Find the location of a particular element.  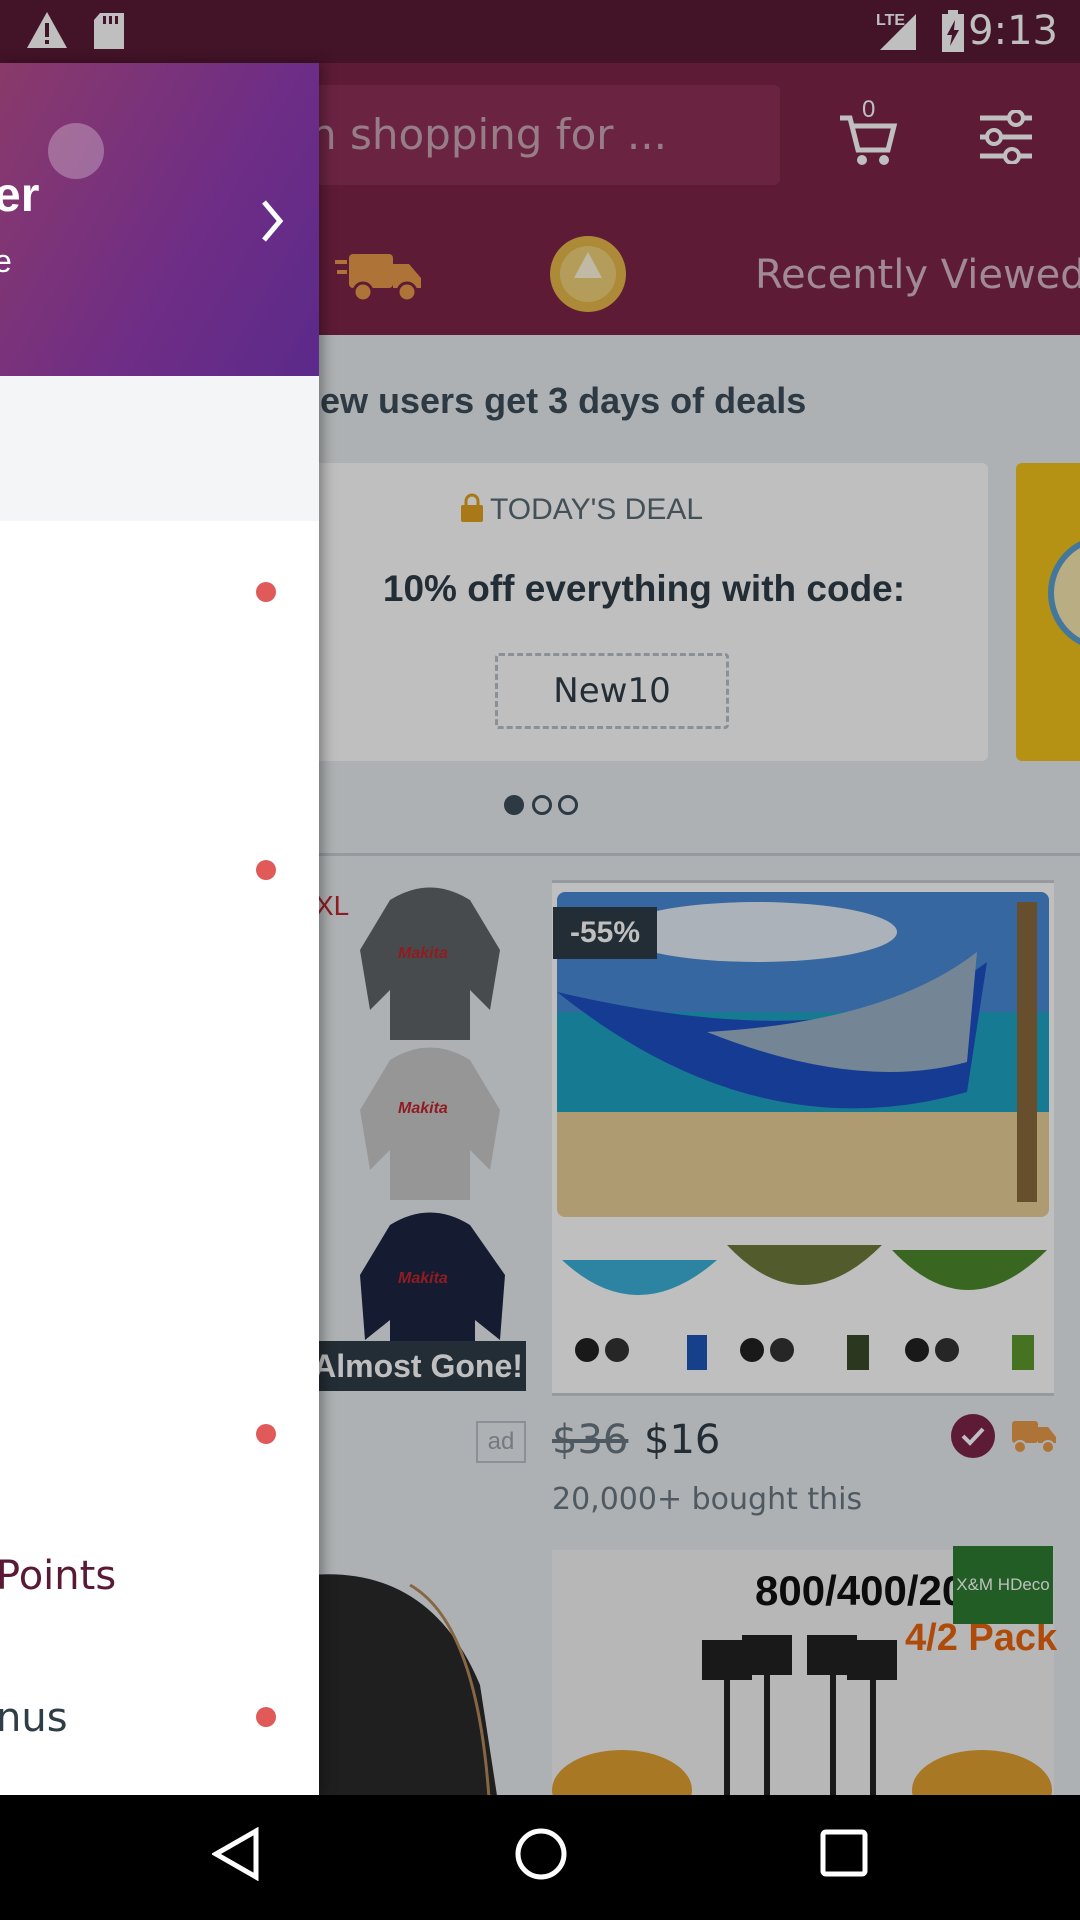

price-sale: $16 is located at coordinates (682, 1440).